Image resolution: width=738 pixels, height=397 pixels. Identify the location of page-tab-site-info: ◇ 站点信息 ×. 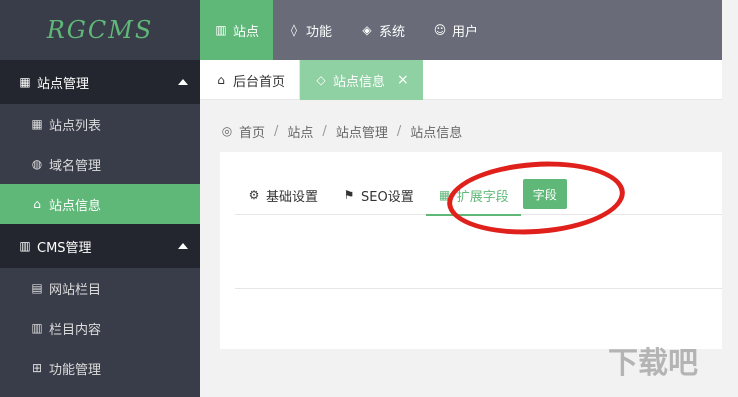
(361, 80).